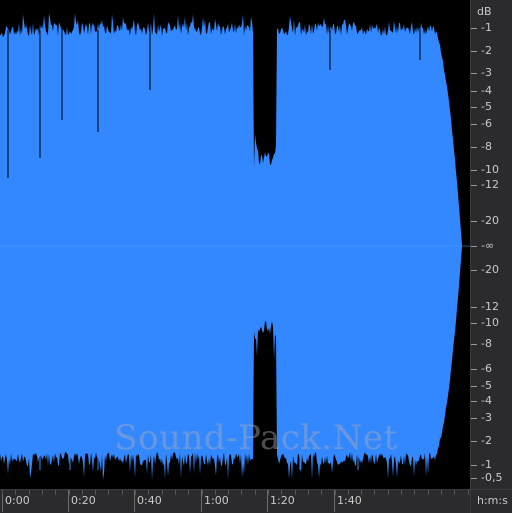  I want to click on db-label: -0,5, so click(492, 477).